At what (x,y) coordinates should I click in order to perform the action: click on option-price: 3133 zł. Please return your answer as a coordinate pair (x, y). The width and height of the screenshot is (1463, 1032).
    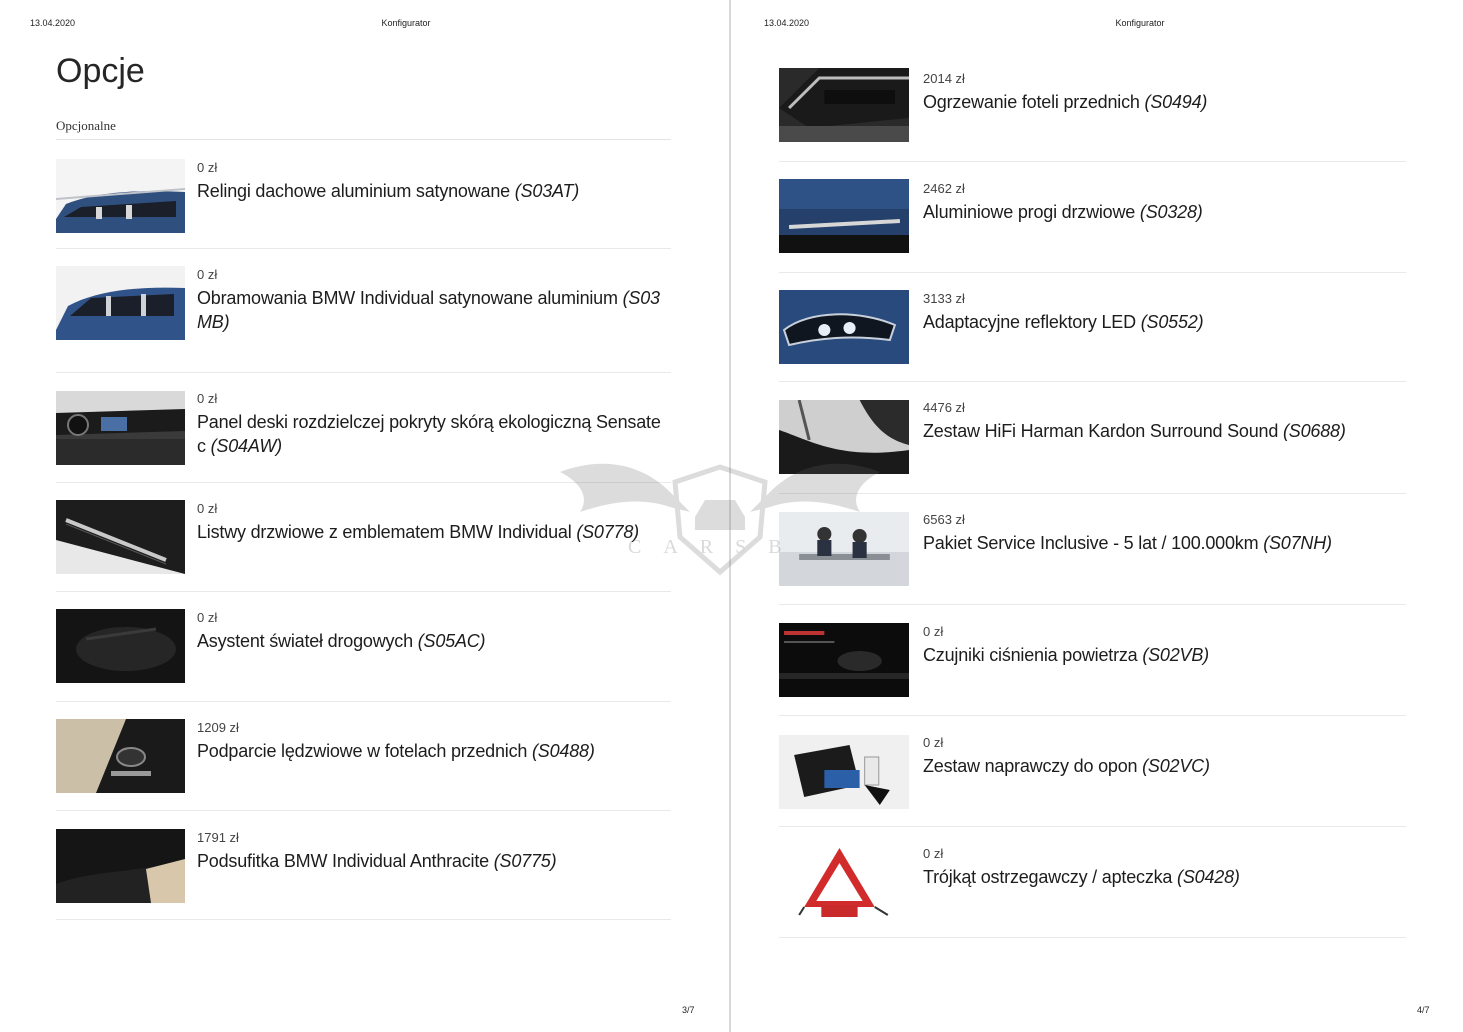
    Looking at the image, I should click on (944, 298).